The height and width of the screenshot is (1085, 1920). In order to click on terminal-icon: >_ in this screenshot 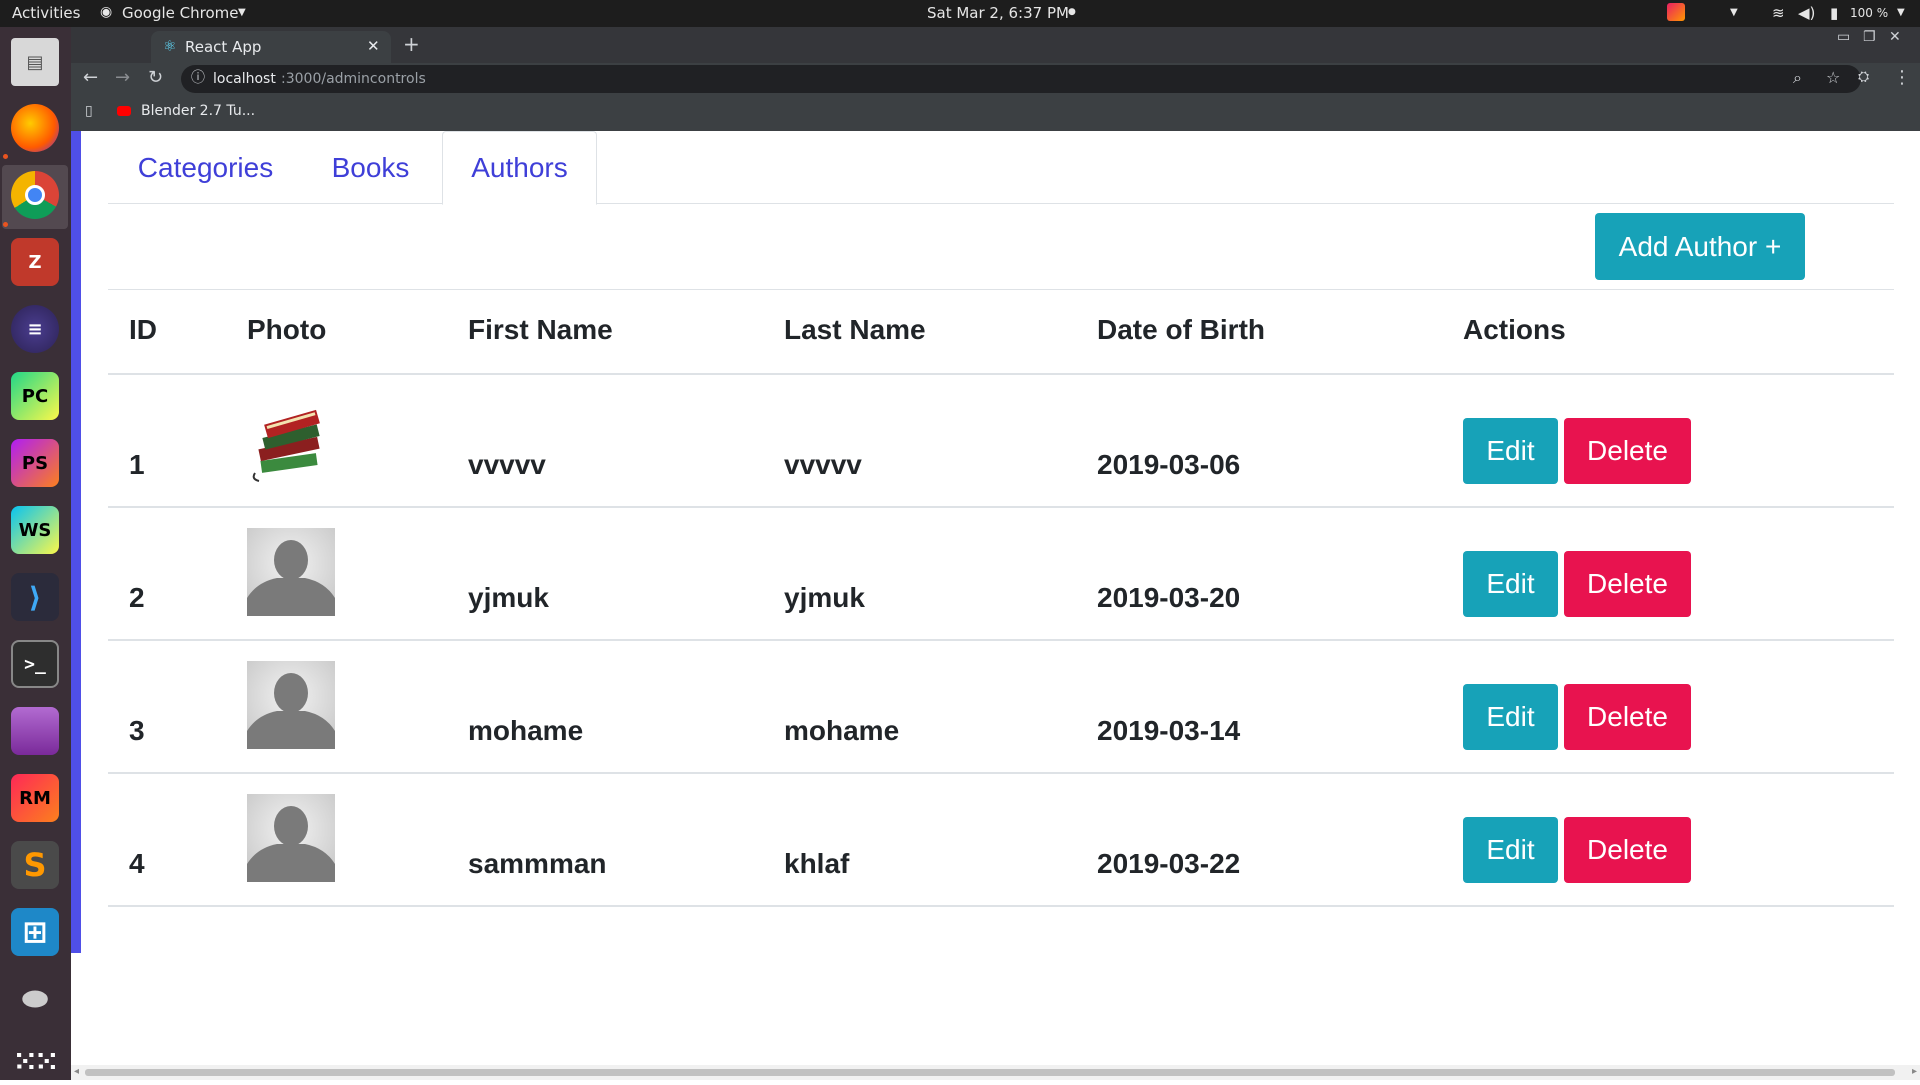, I will do `click(35, 664)`.